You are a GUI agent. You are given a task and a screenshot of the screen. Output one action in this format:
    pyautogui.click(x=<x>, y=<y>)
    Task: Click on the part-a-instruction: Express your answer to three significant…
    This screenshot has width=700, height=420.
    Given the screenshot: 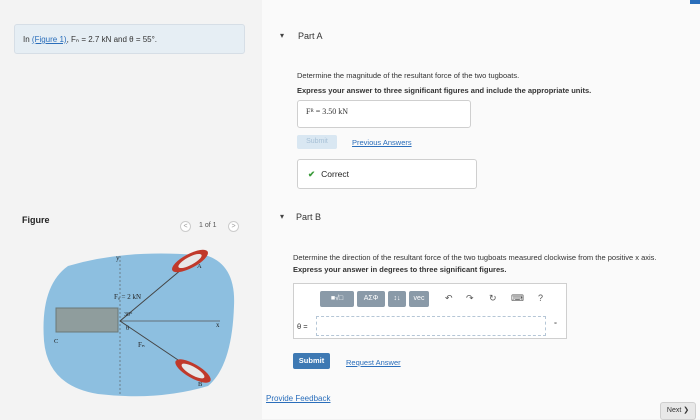 What is the action you would take?
    pyautogui.click(x=444, y=90)
    